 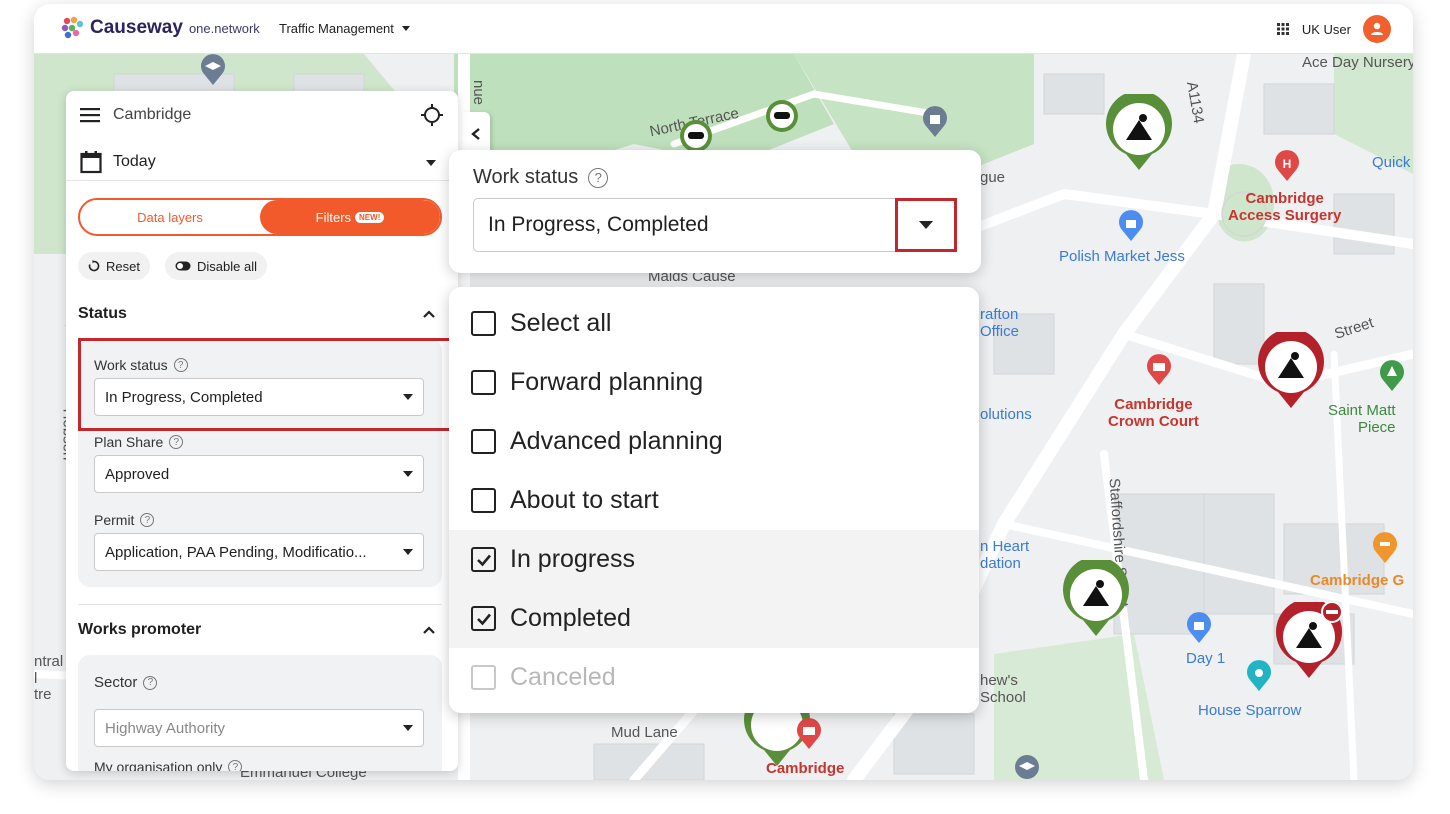 What do you see at coordinates (809, 734) in the screenshot?
I see `museum-icon` at bounding box center [809, 734].